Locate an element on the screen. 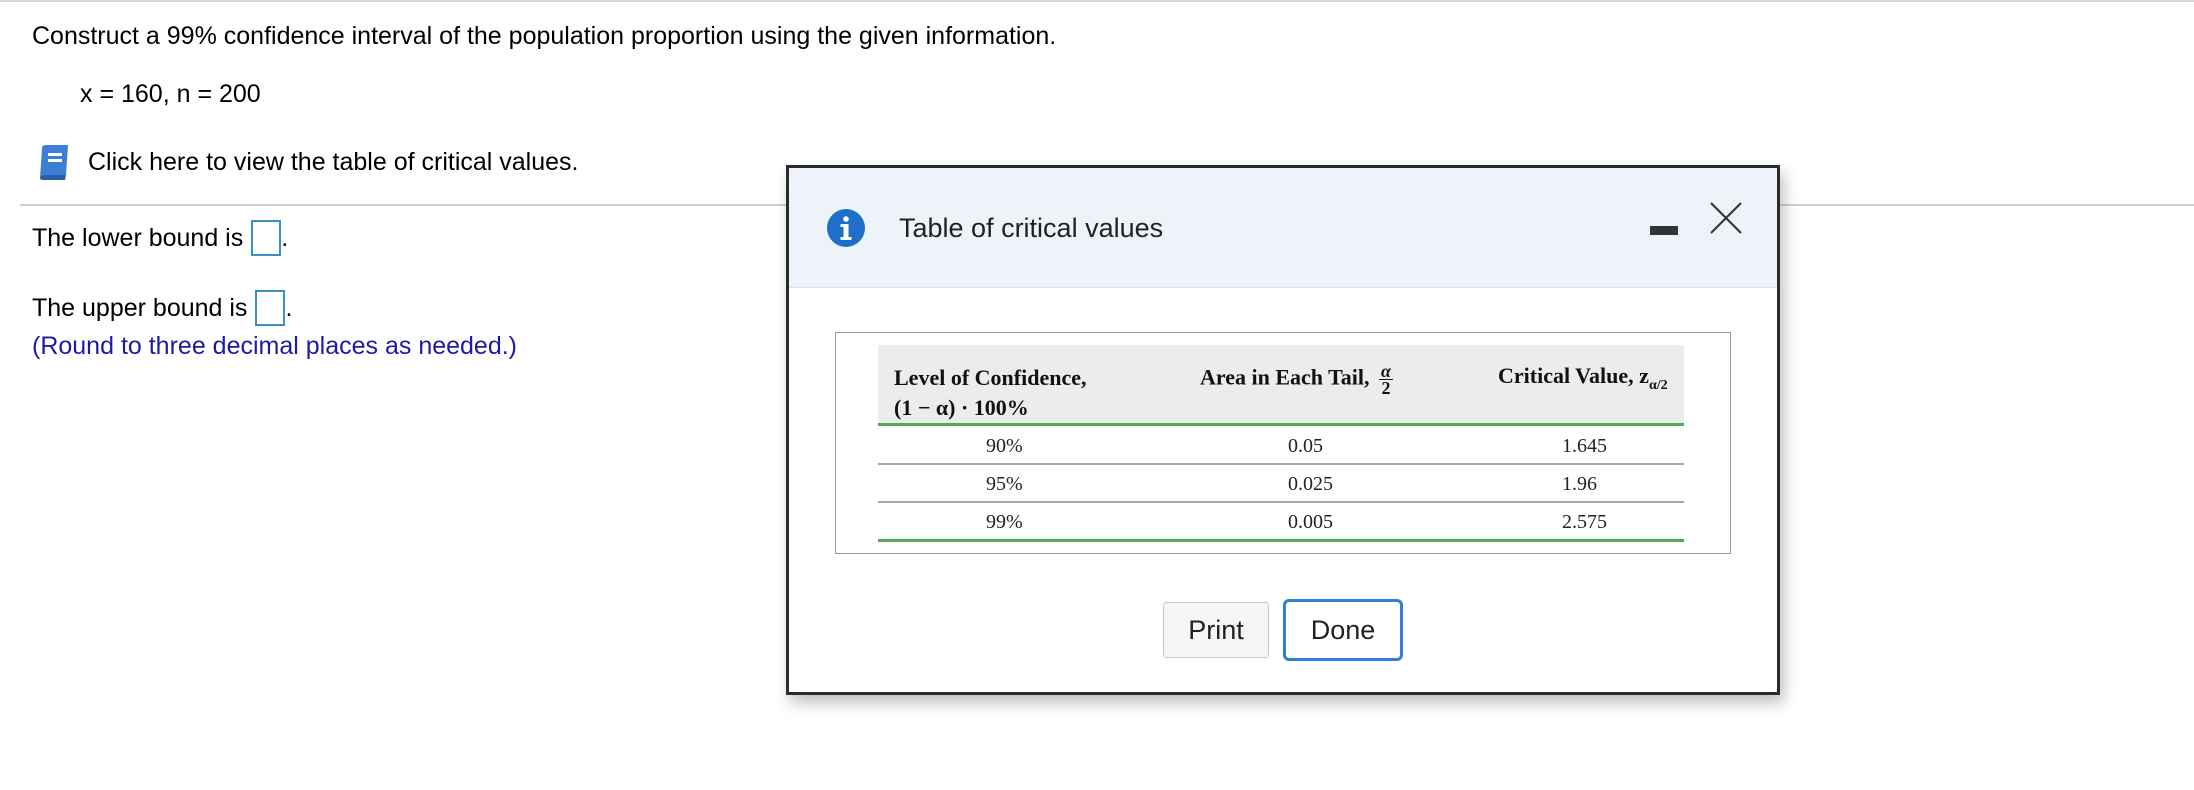 This screenshot has width=2194, height=790. row-area: 0.005 is located at coordinates (1310, 522).